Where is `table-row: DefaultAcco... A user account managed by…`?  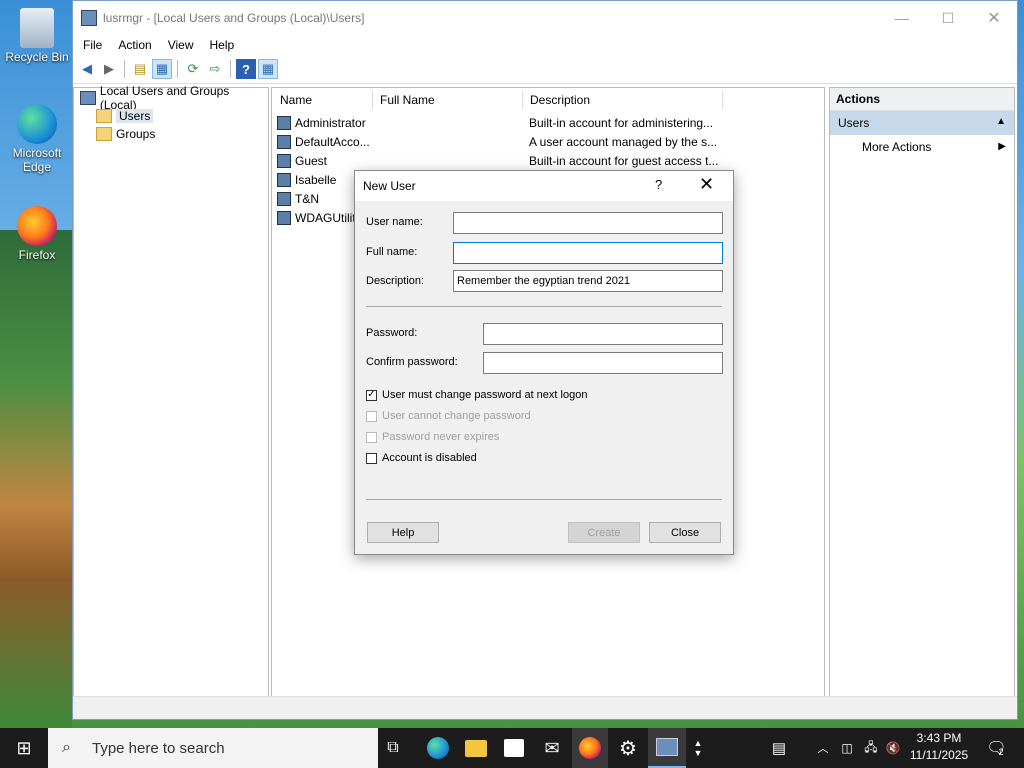 table-row: DefaultAcco... A user account managed by… is located at coordinates (547, 141).